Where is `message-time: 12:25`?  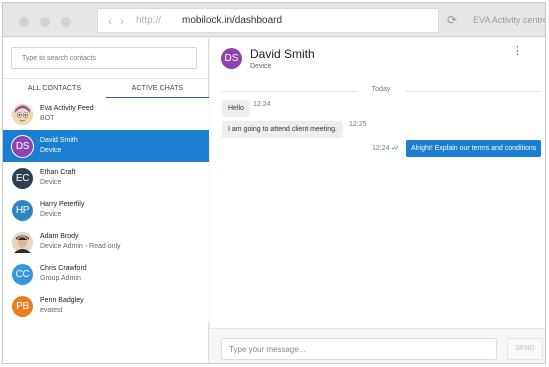 message-time: 12:25 is located at coordinates (358, 124).